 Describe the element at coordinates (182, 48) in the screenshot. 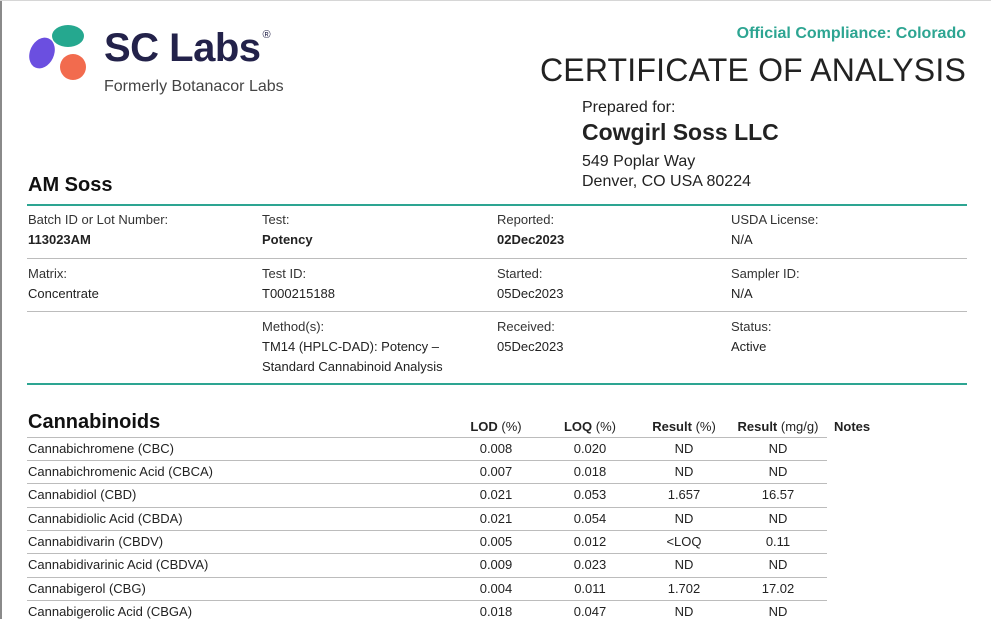

I see `logo-name: SC Labs` at that location.